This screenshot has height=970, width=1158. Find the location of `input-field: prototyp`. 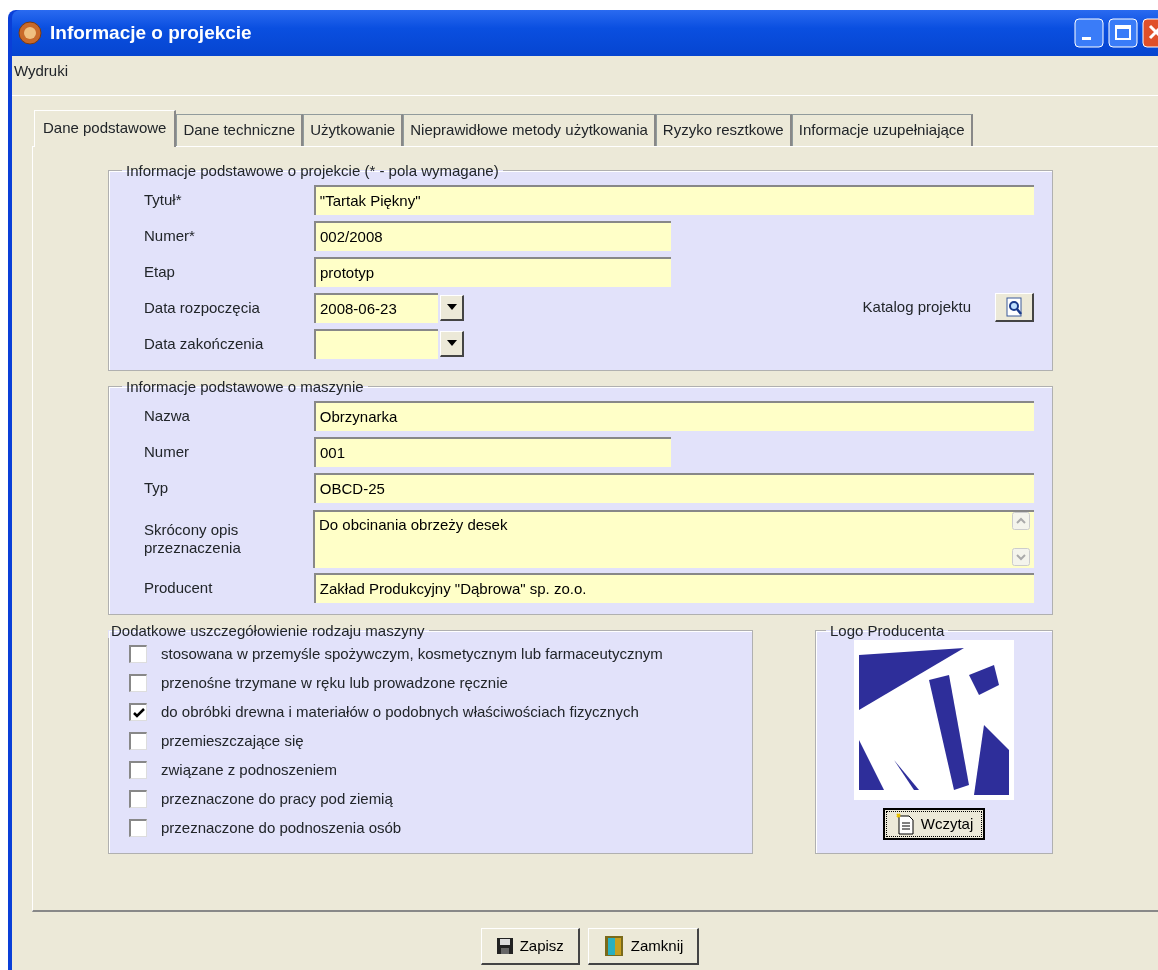

input-field: prototyp is located at coordinates (492, 271).